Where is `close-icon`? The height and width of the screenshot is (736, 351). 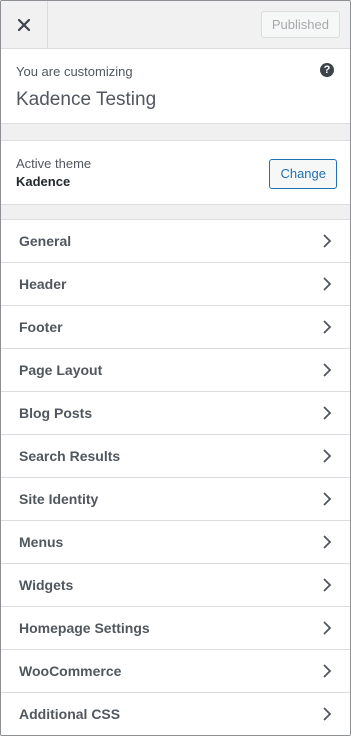 close-icon is located at coordinates (24, 24).